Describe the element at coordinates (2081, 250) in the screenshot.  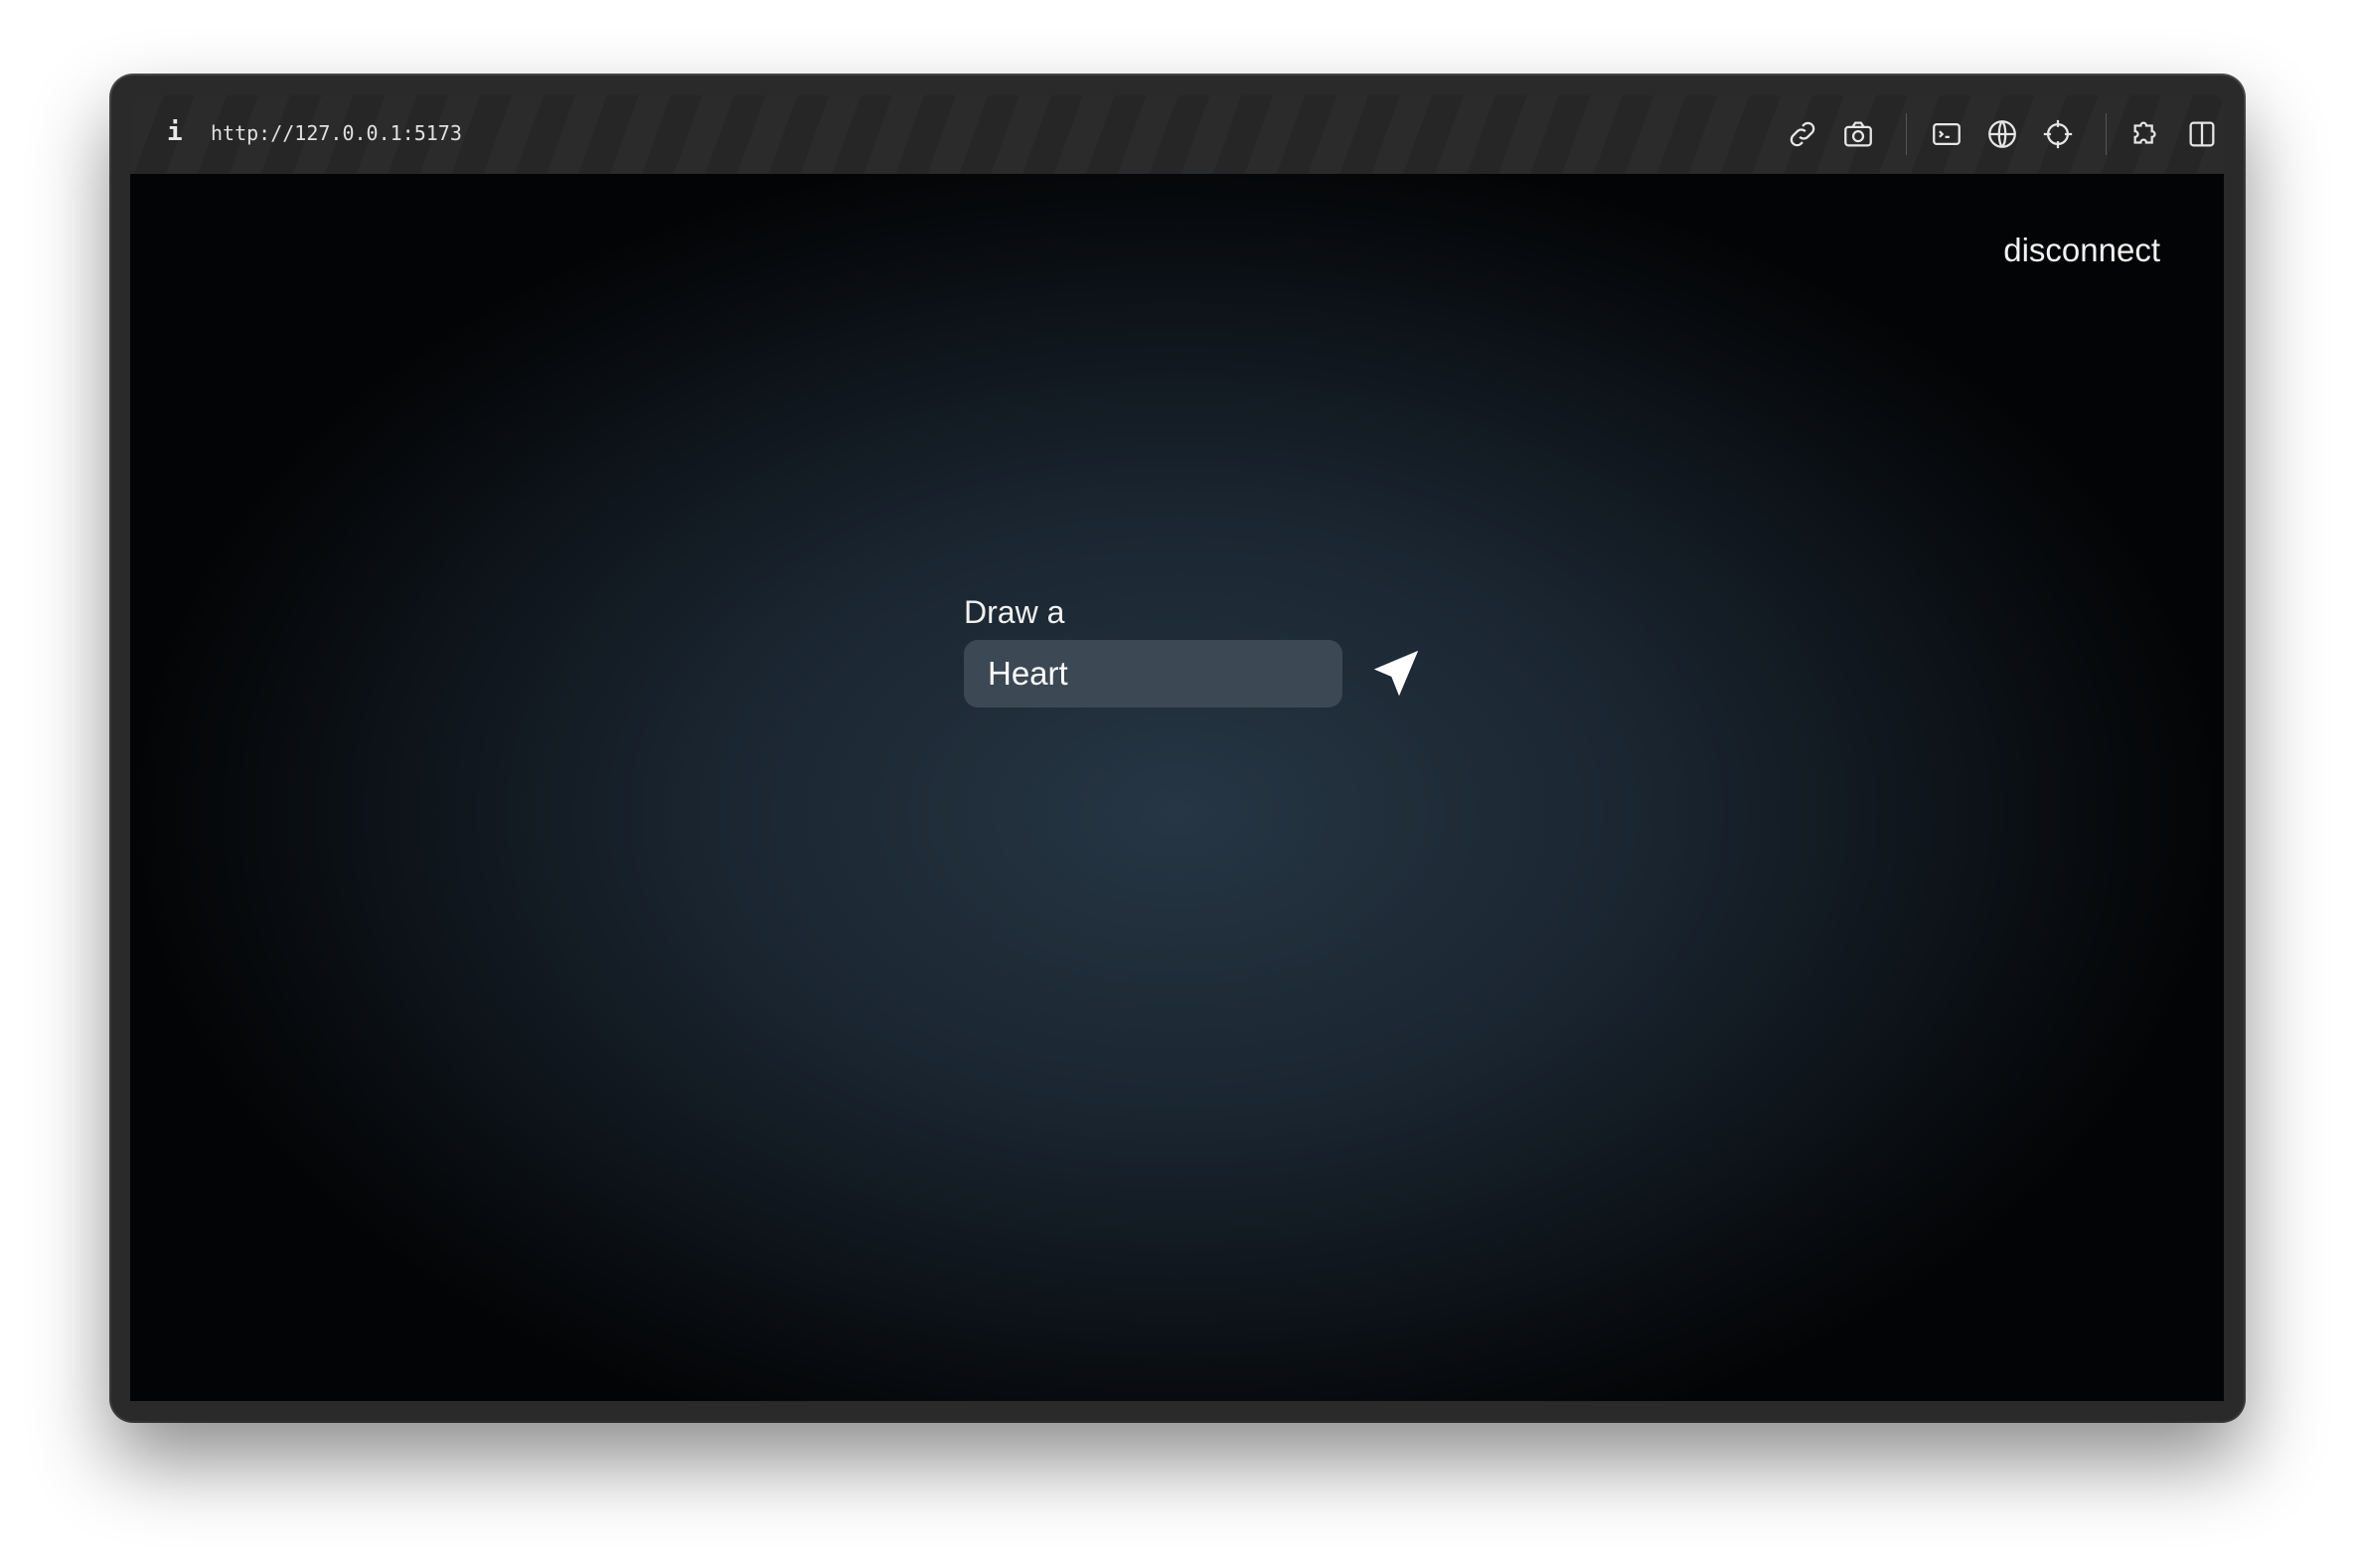
I see `disconnect-button: disconnect` at that location.